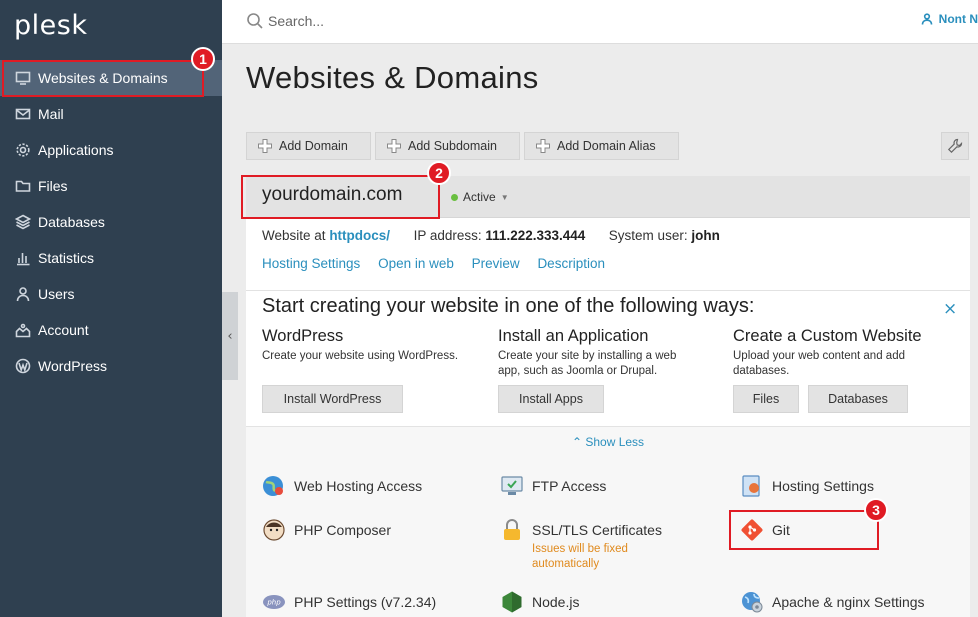 This screenshot has width=978, height=617. I want to click on composer-icon, so click(274, 530).